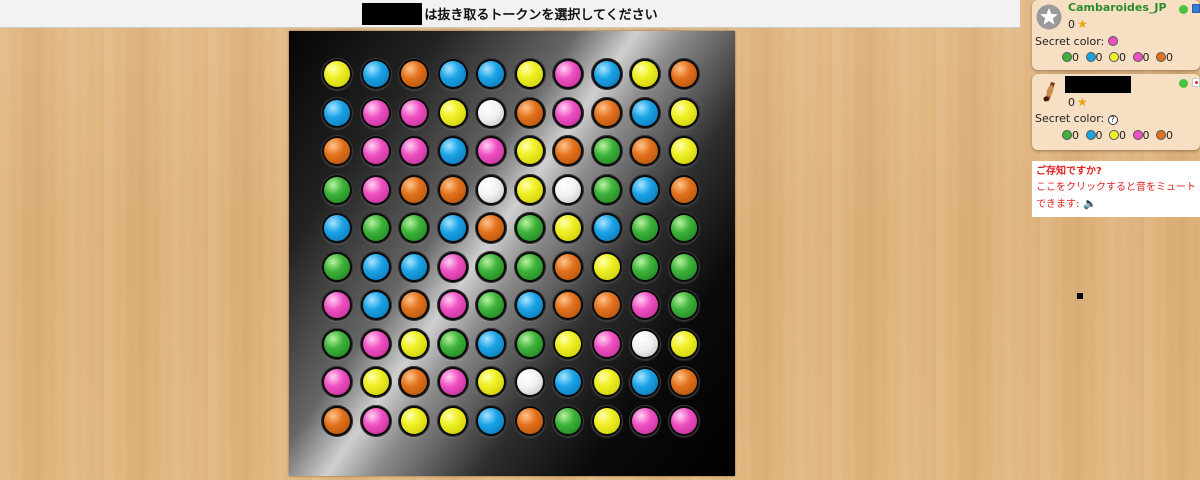  Describe the element at coordinates (1057, 204) in the screenshot. I see `mute-tip-text: できます:` at that location.